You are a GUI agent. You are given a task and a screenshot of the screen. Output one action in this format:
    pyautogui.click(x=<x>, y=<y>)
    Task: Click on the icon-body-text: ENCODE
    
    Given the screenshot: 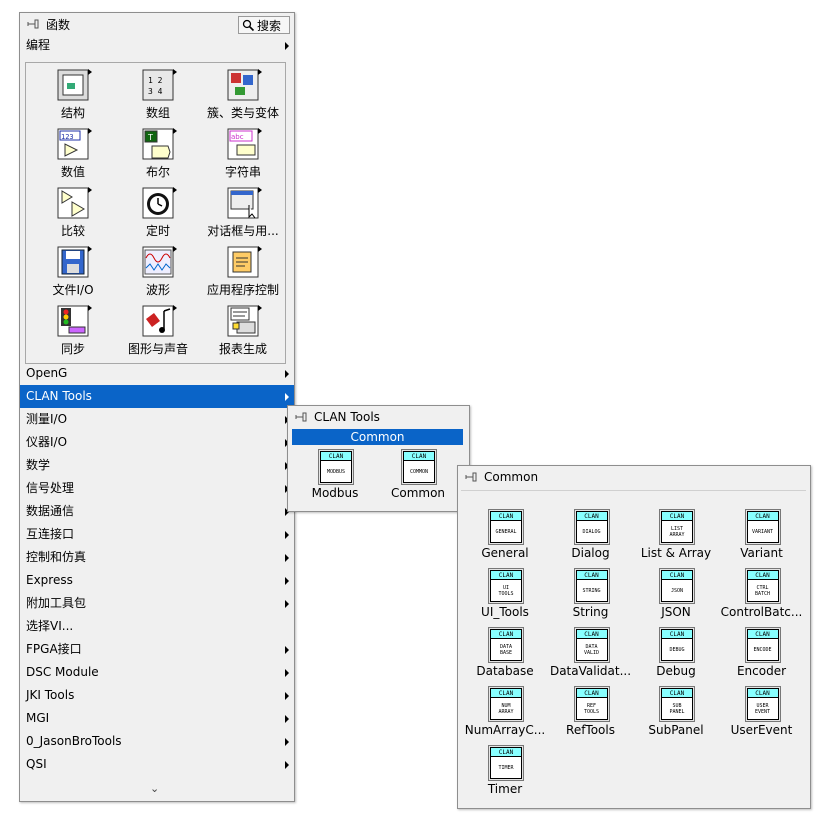 What is the action you would take?
    pyautogui.click(x=762, y=650)
    